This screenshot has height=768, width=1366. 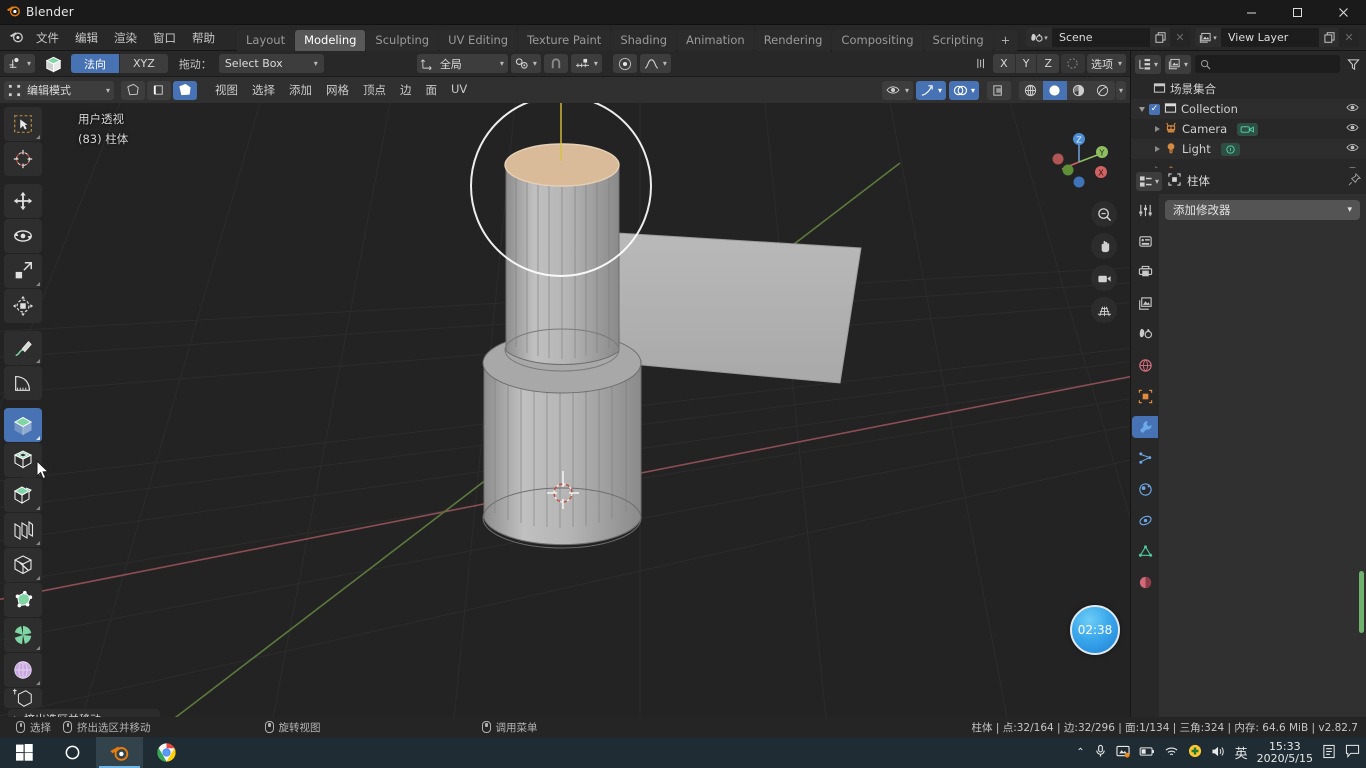 What do you see at coordinates (1145, 210) in the screenshot?
I see `tool-icon` at bounding box center [1145, 210].